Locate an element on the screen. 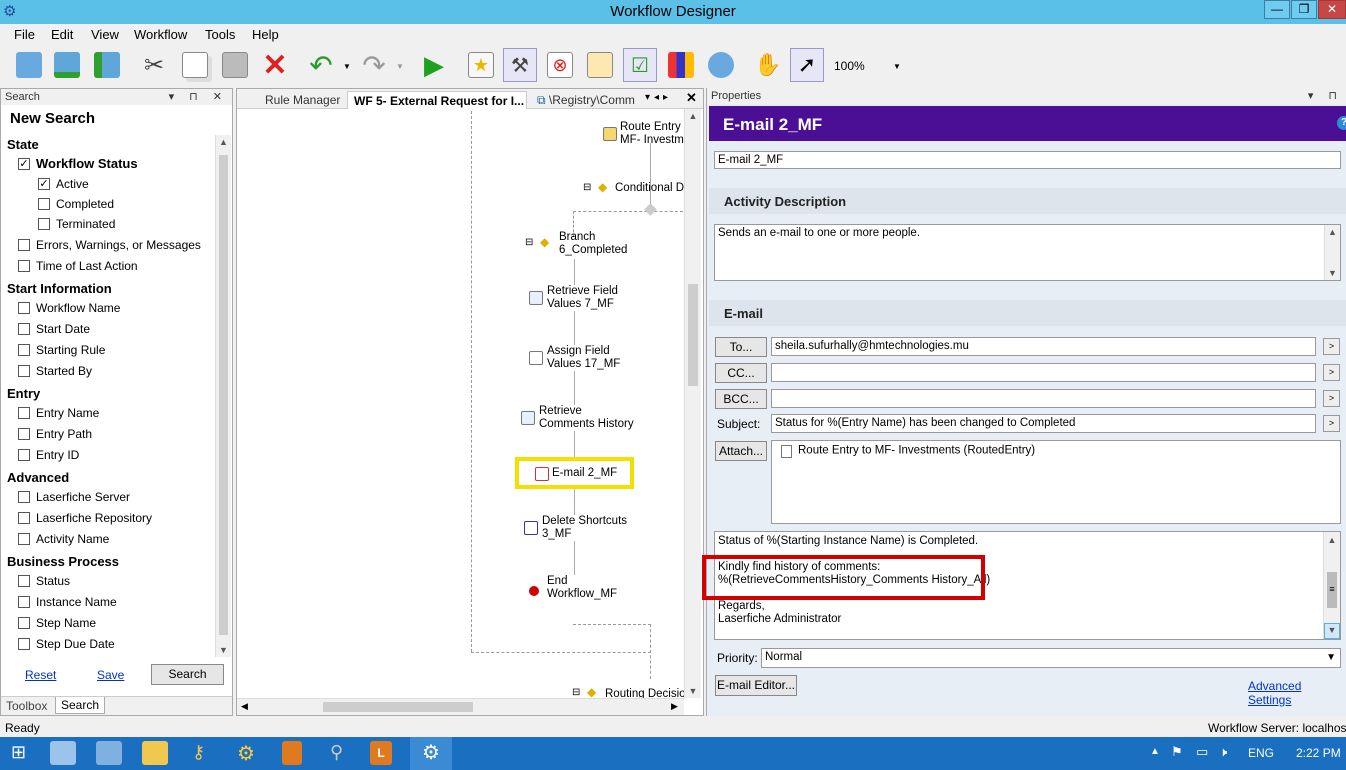 Image resolution: width=1346 pixels, height=770 pixels. restore-button: ❐ is located at coordinates (1304, 9).